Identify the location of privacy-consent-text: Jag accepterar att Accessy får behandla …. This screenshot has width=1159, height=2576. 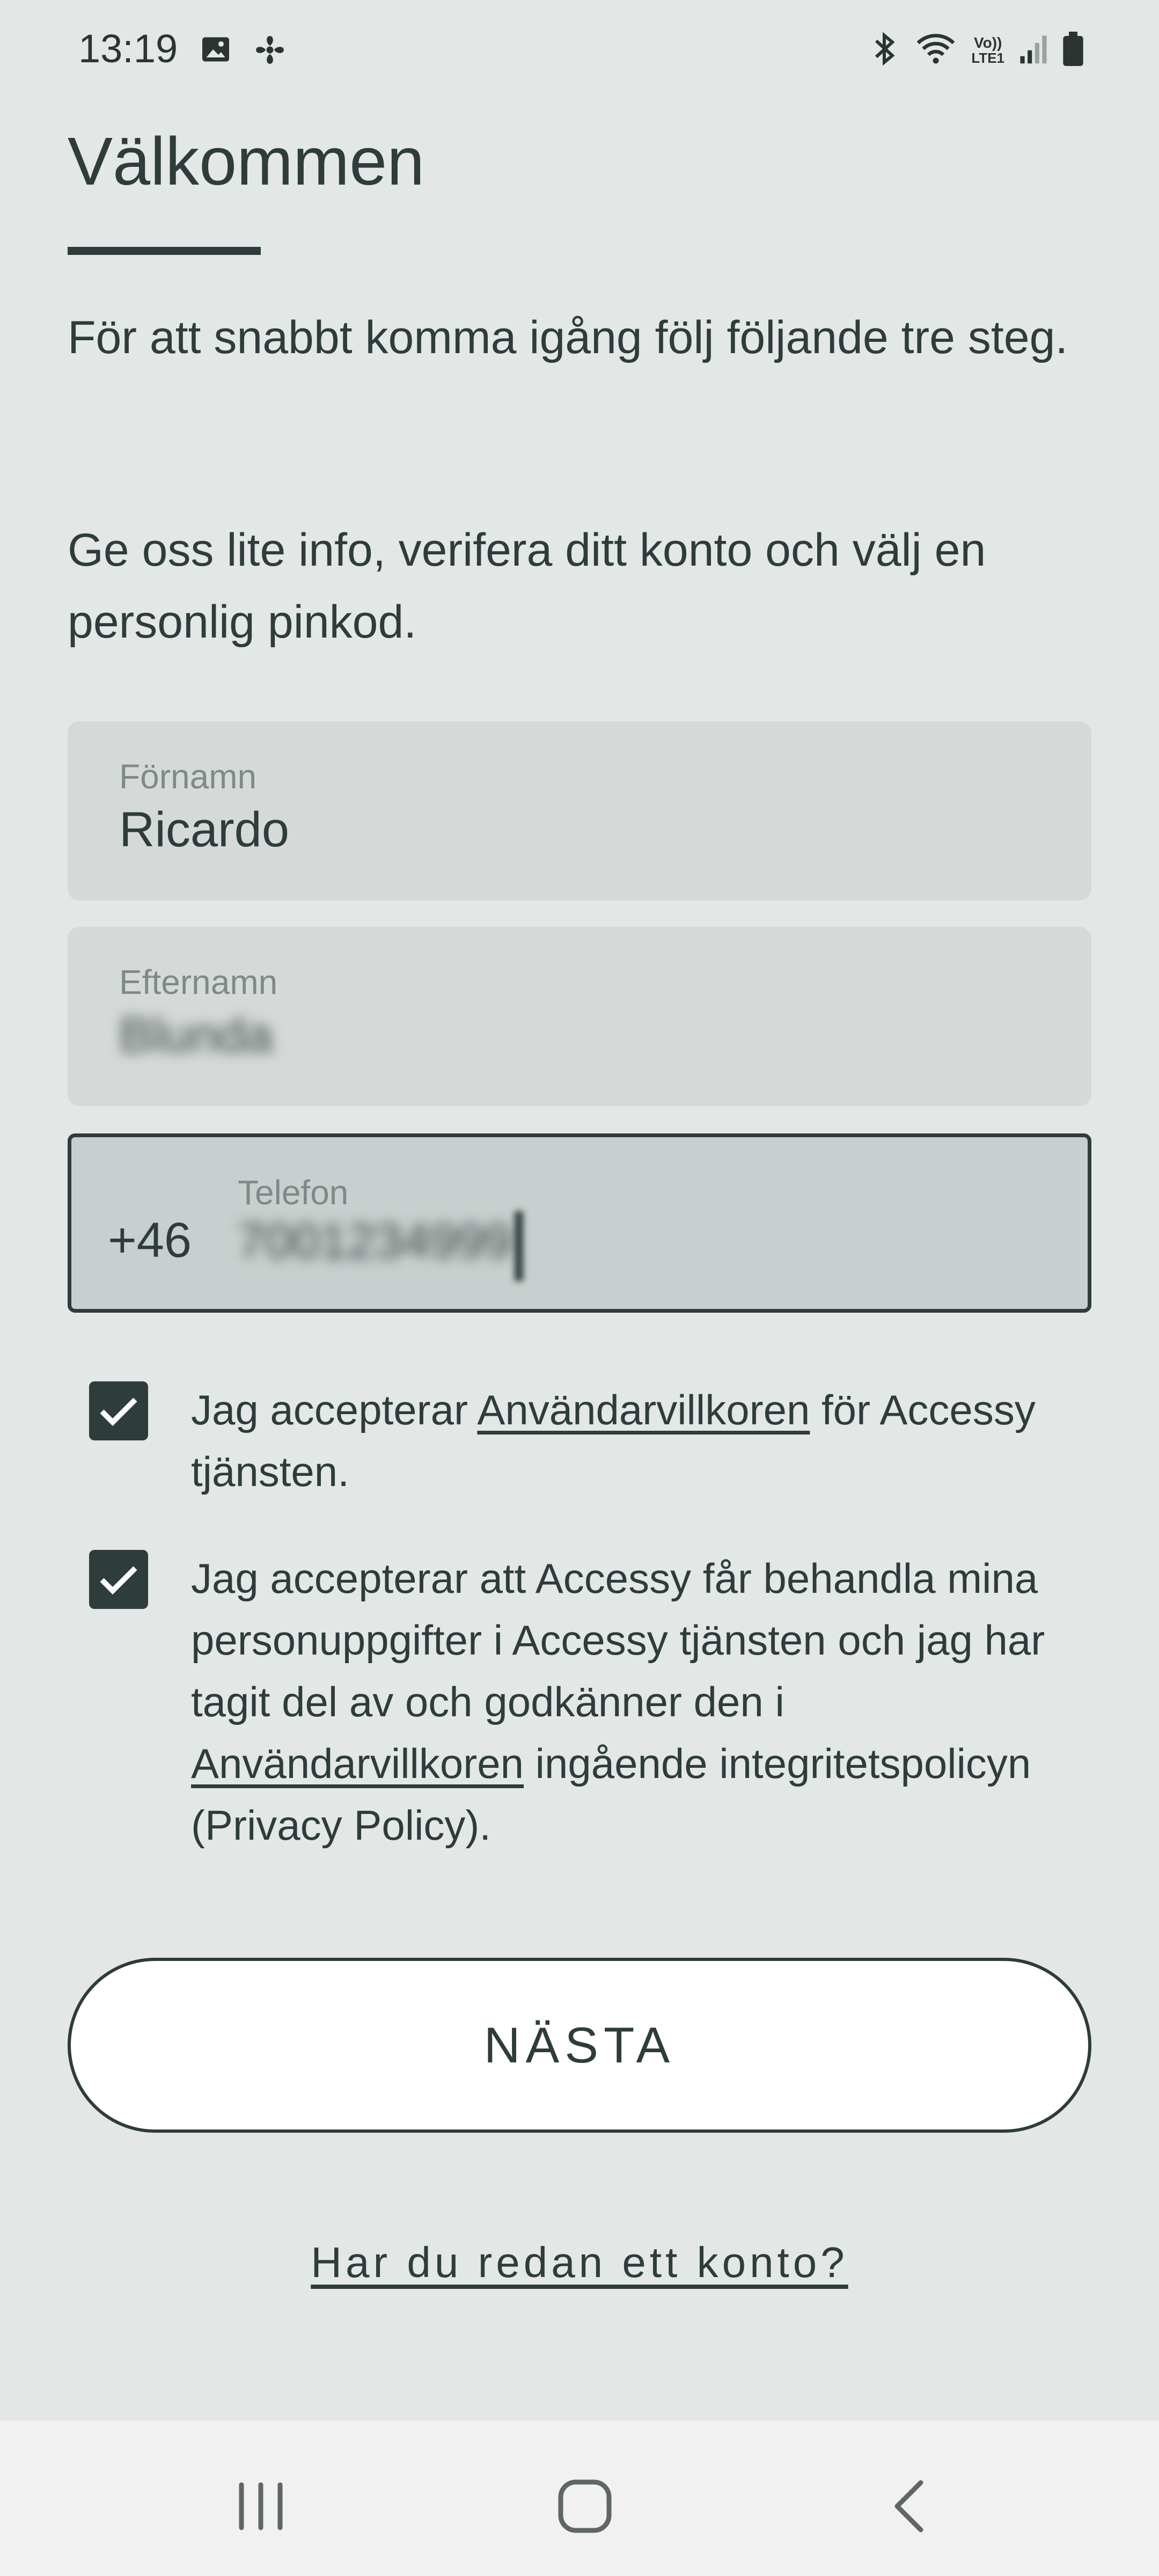
(631, 1702).